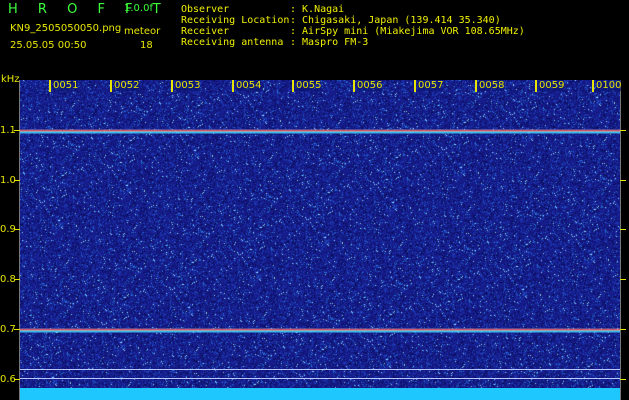 The height and width of the screenshot is (400, 629). What do you see at coordinates (205, 9) in the screenshot?
I see `observer-label: Observer` at bounding box center [205, 9].